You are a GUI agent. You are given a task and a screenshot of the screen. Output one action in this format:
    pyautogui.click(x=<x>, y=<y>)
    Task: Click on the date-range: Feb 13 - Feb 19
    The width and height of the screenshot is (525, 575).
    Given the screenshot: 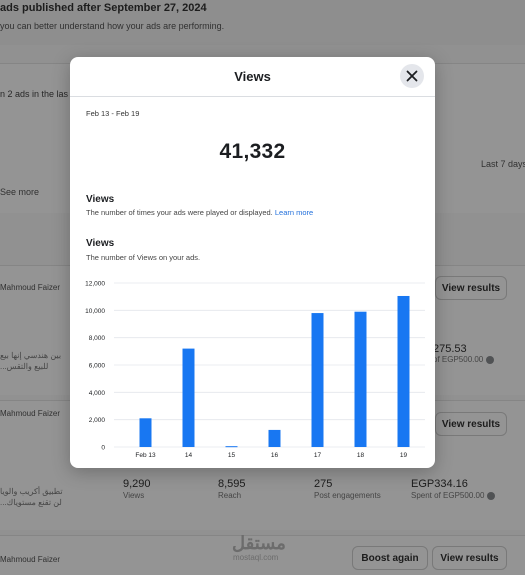 What is the action you would take?
    pyautogui.click(x=113, y=113)
    